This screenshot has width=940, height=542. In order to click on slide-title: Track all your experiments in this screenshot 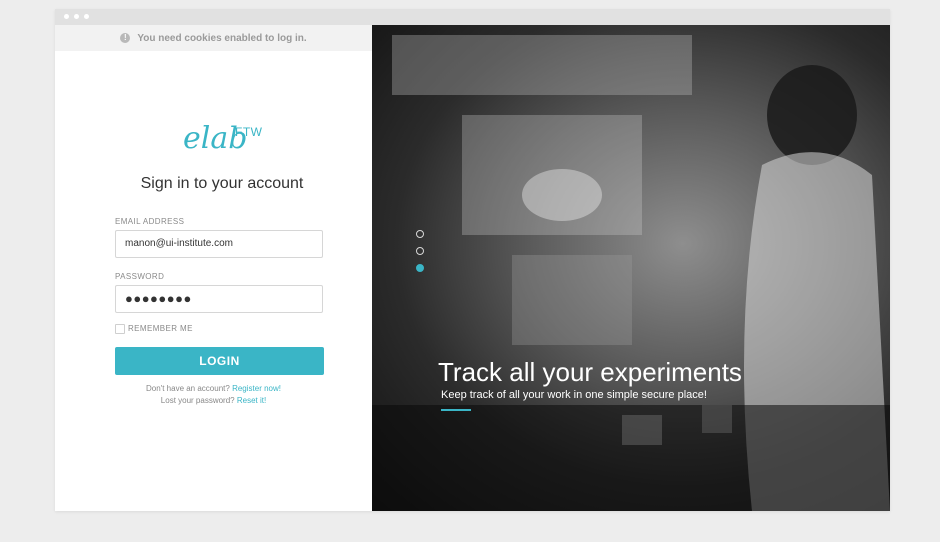, I will do `click(590, 372)`.